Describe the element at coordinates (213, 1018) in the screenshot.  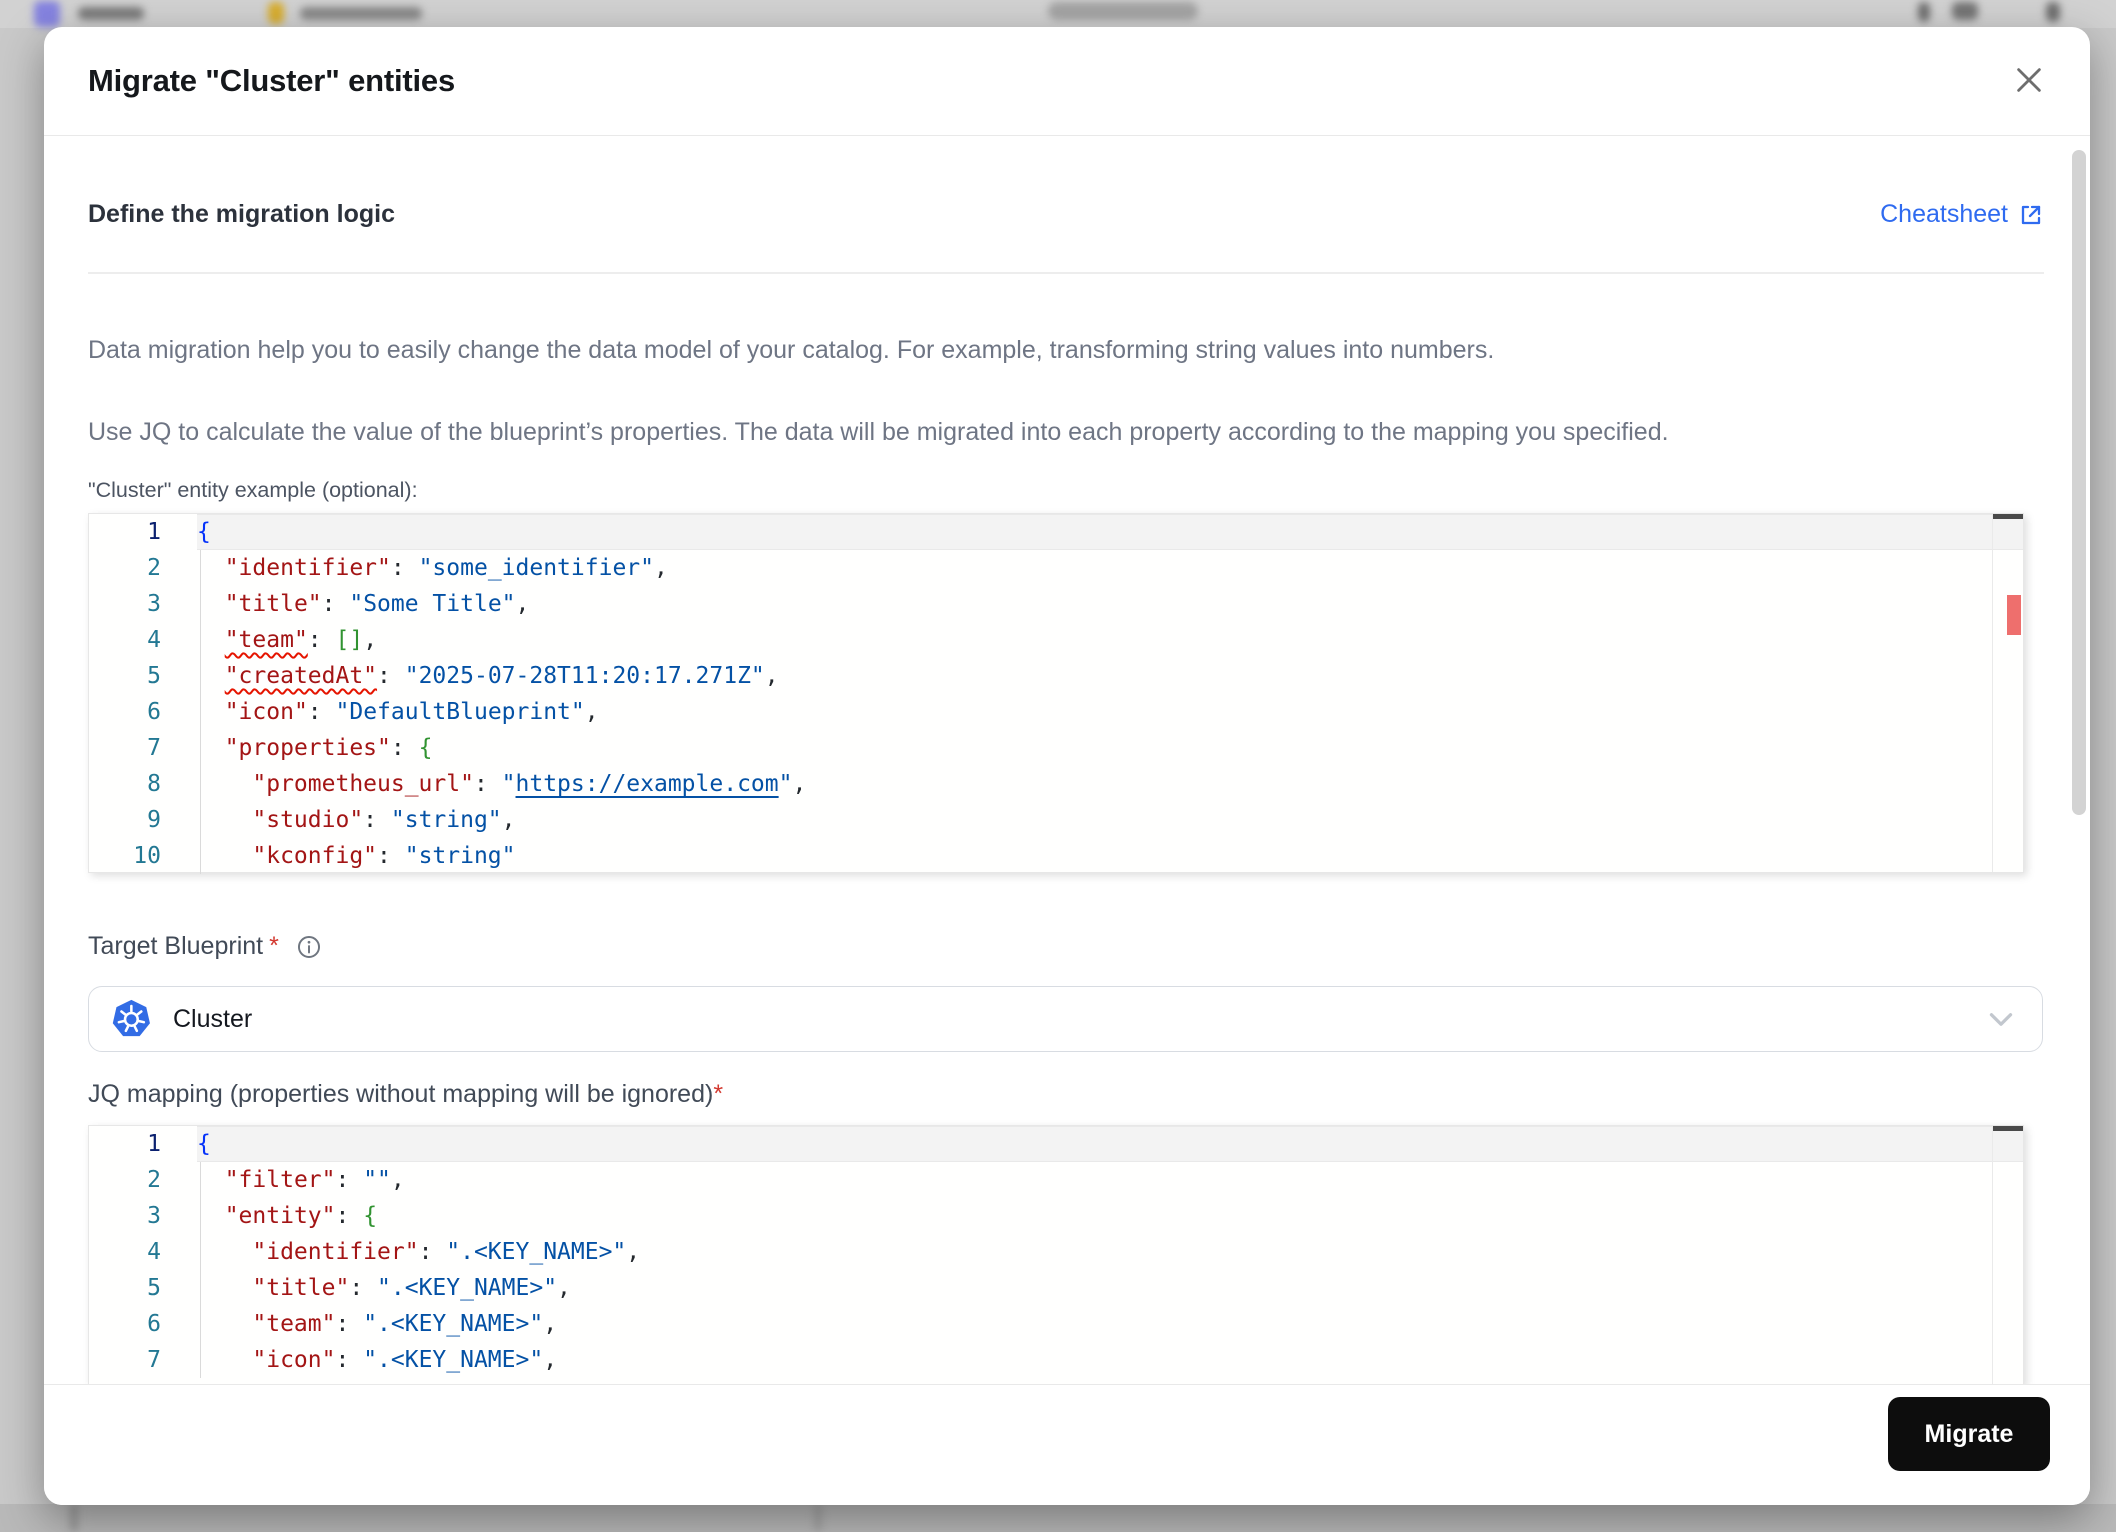
I see `target-blueprint-value: Cluster` at that location.